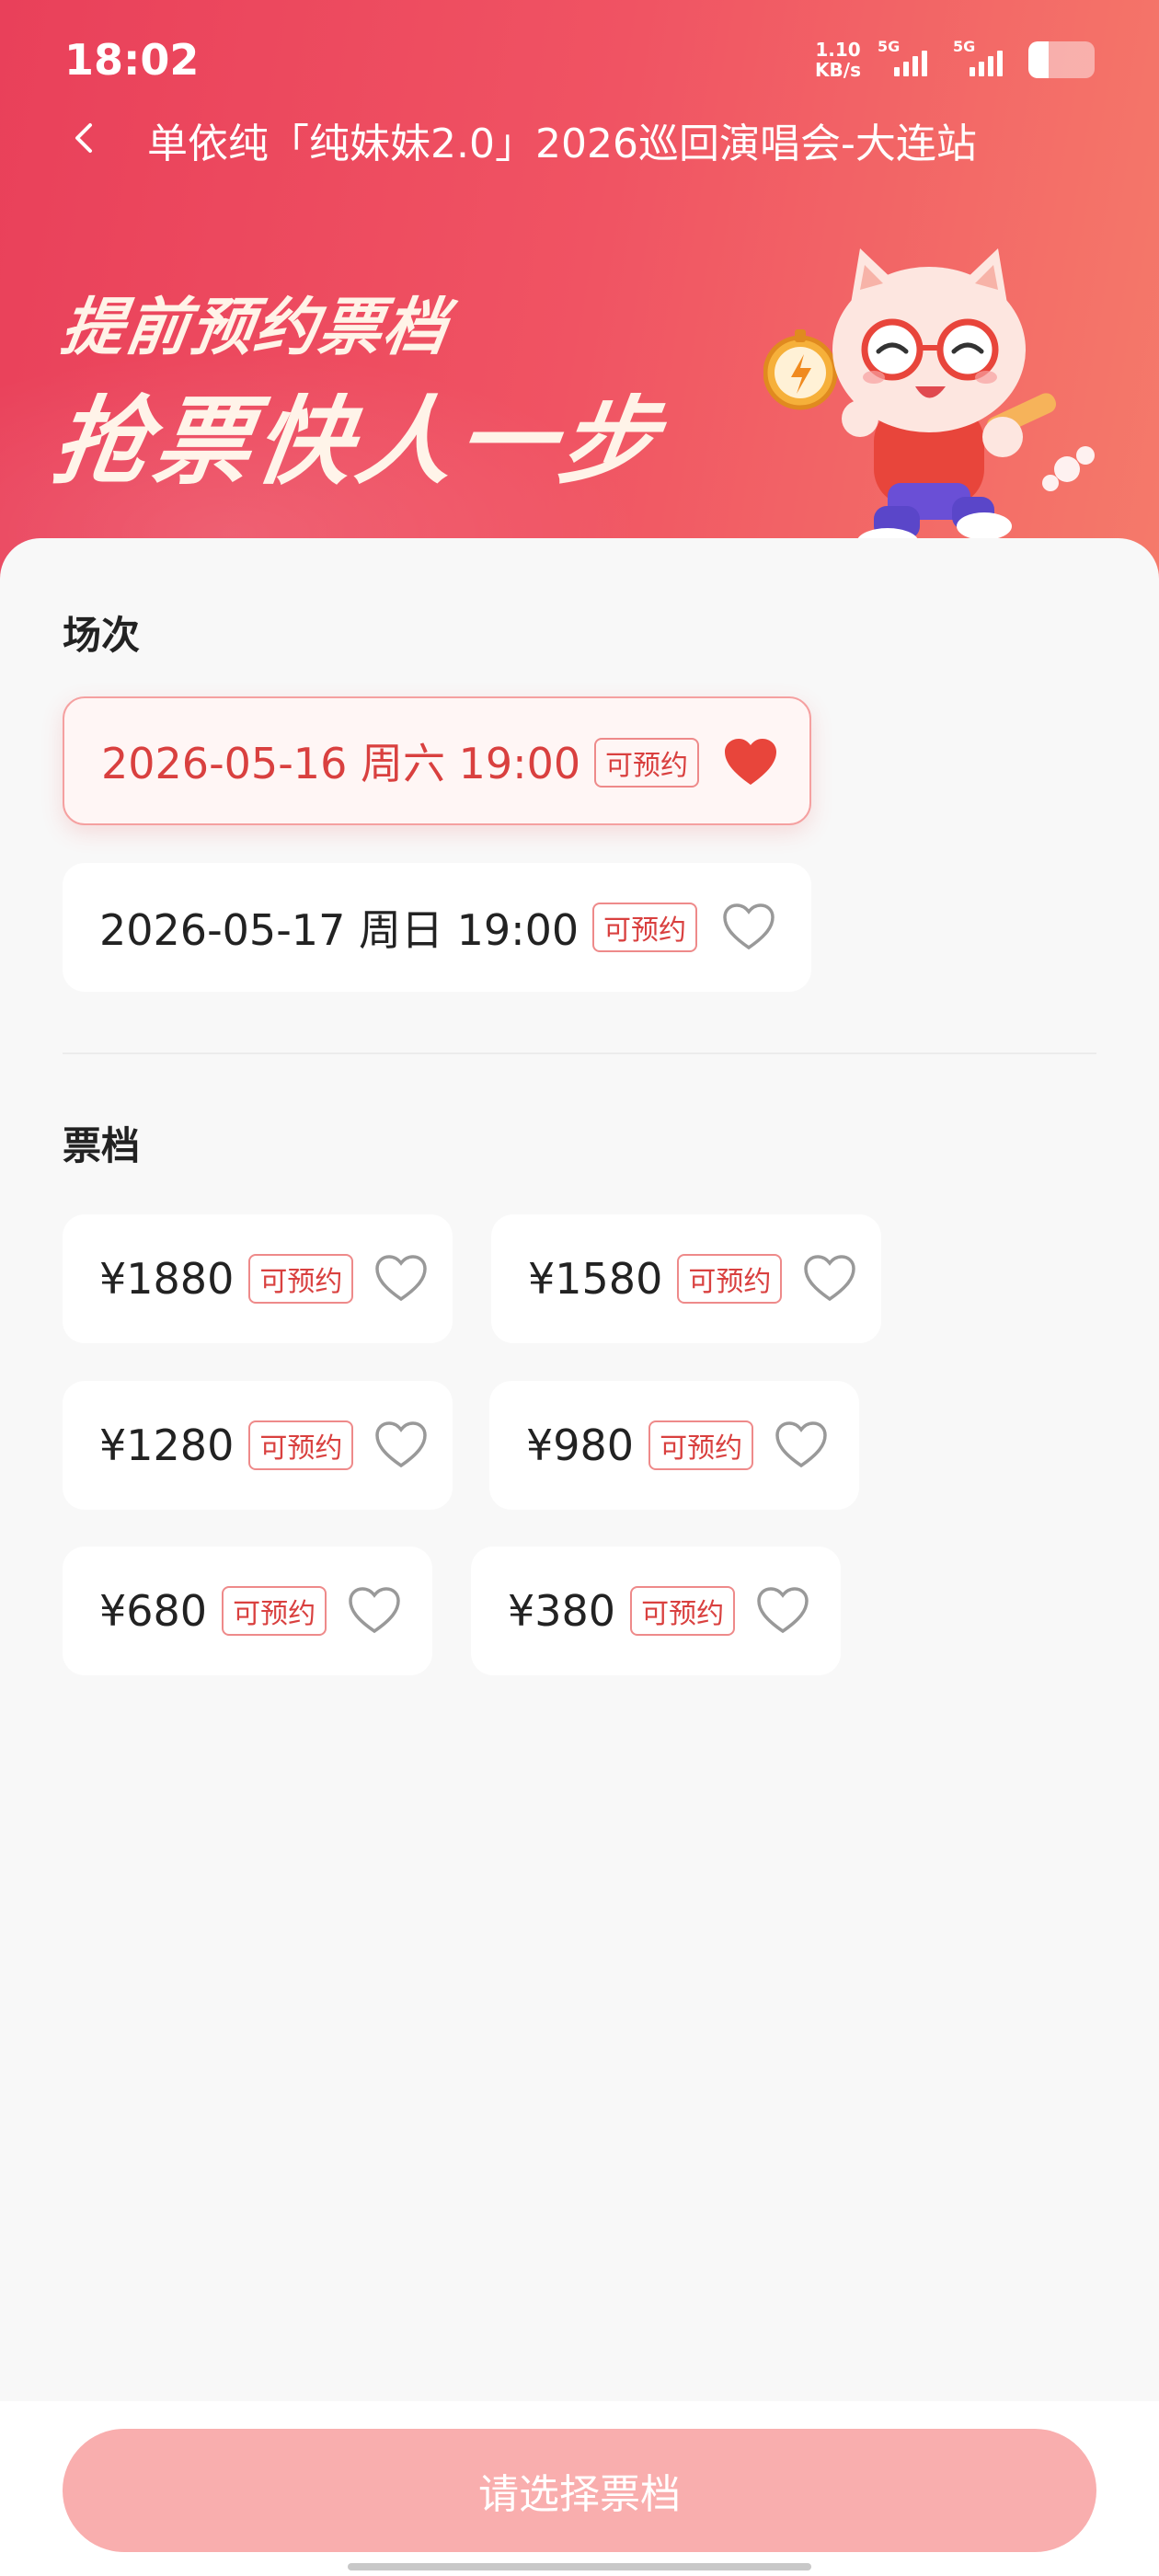 Image resolution: width=1159 pixels, height=2576 pixels. Describe the element at coordinates (341, 763) in the screenshot. I see `session-label: 2026-05-16 周六 19:00` at that location.